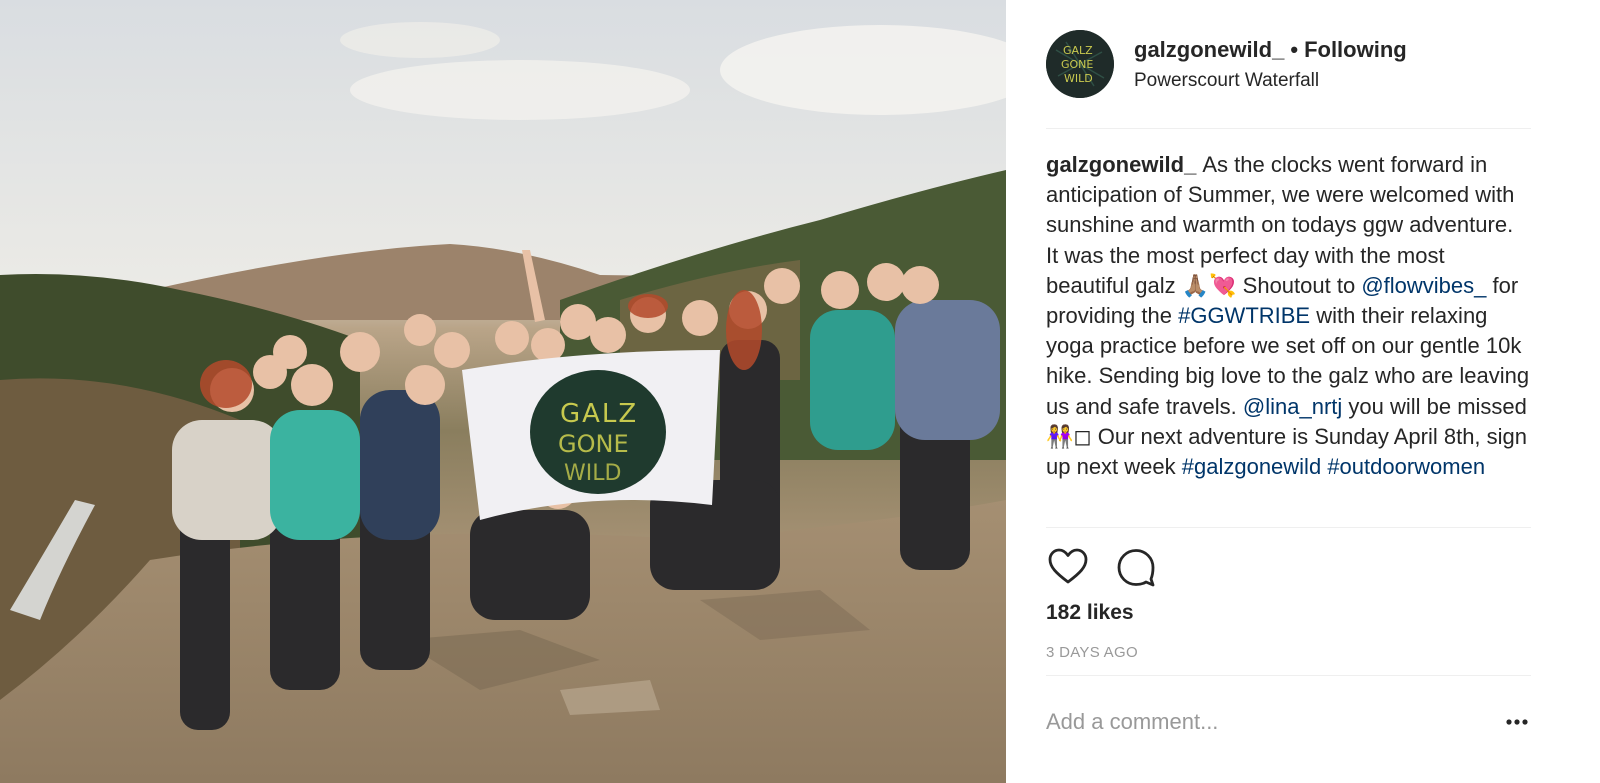  Describe the element at coordinates (1226, 81) in the screenshot. I see `location-link: Powerscourt Waterfall` at that location.